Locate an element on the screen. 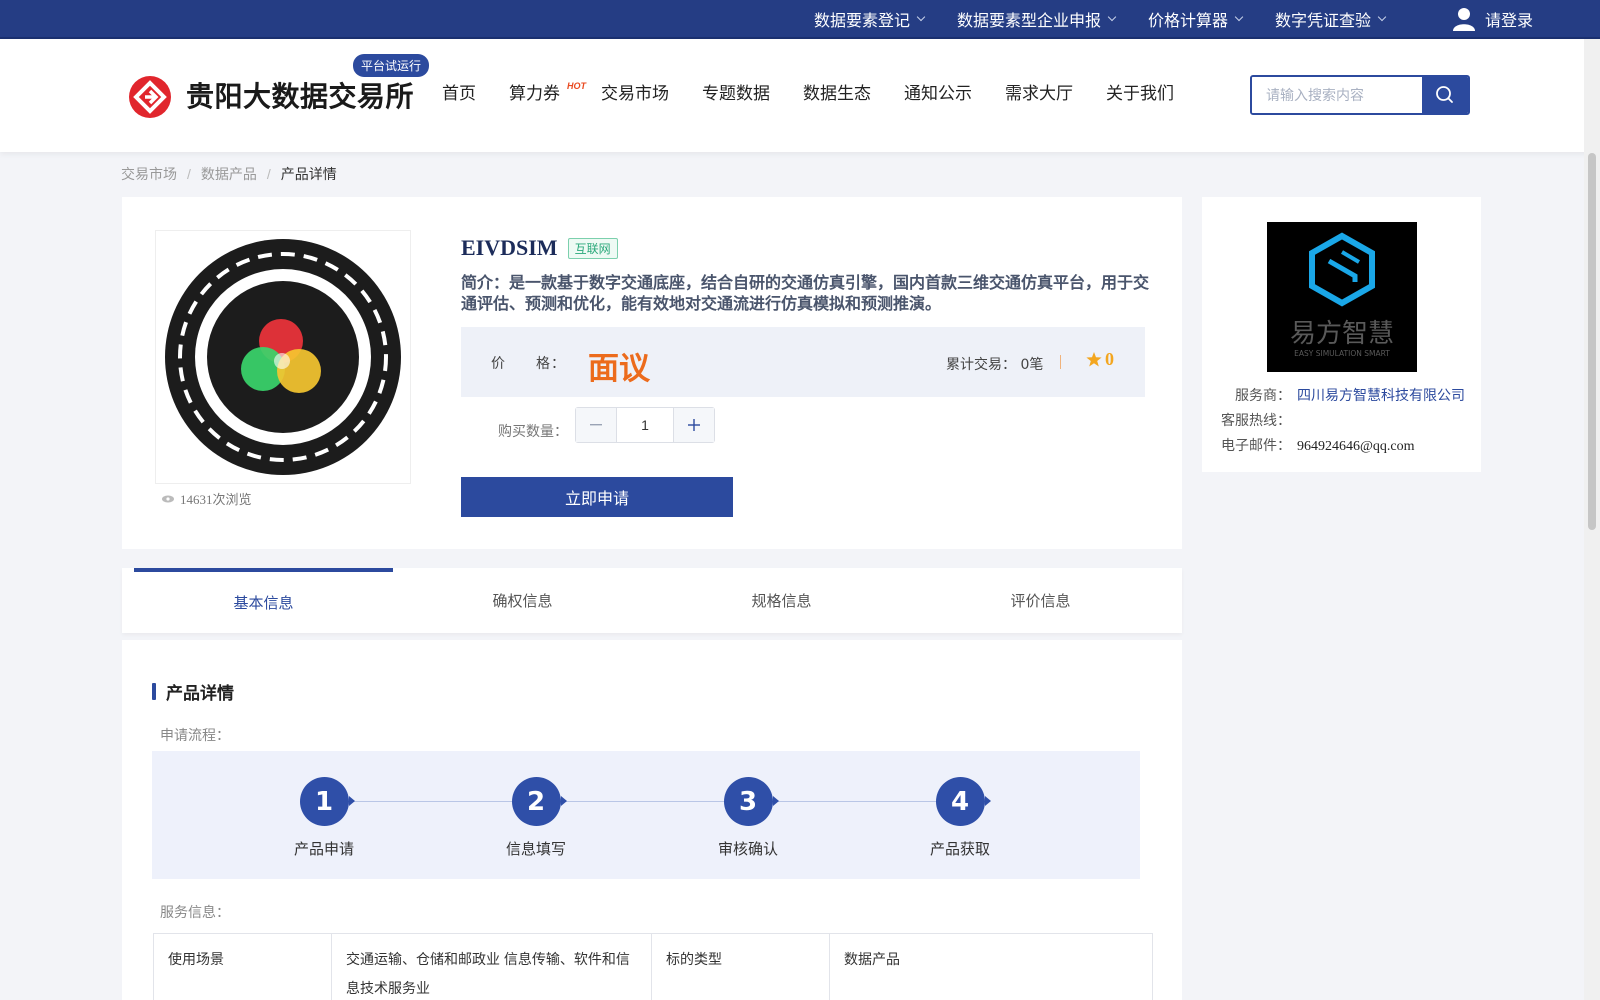 The image size is (1600, 1000). detail-tabs: 基本信息 确权信息 规格信息 评价信息 is located at coordinates (652, 600).